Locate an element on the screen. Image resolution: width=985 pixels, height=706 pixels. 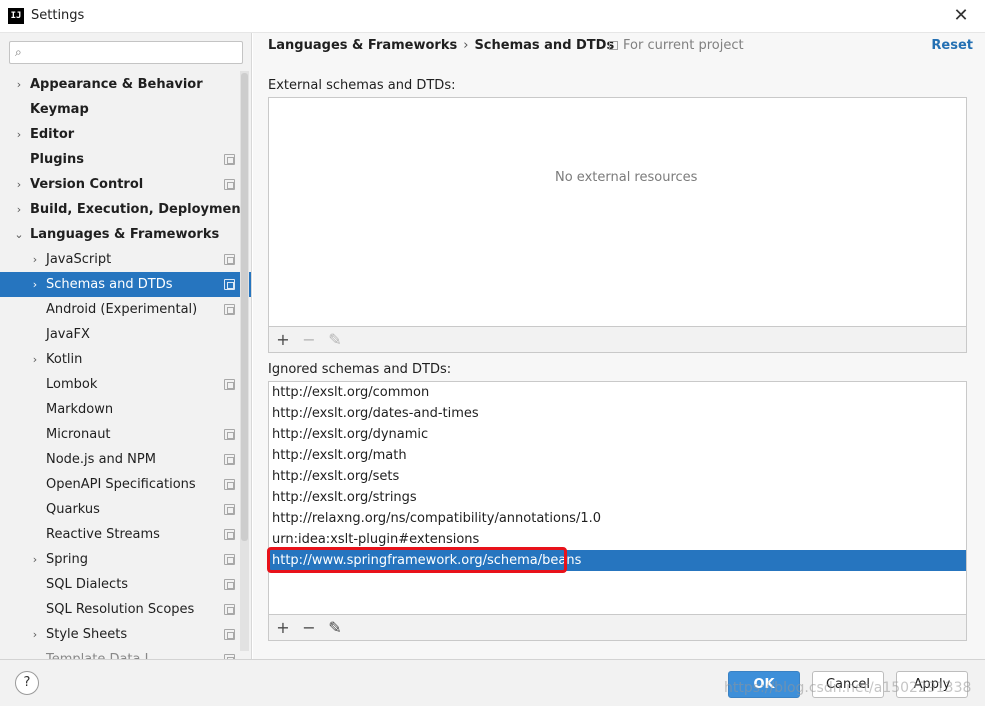
sidebar-item: Lombok is located at coordinates (125, 384).